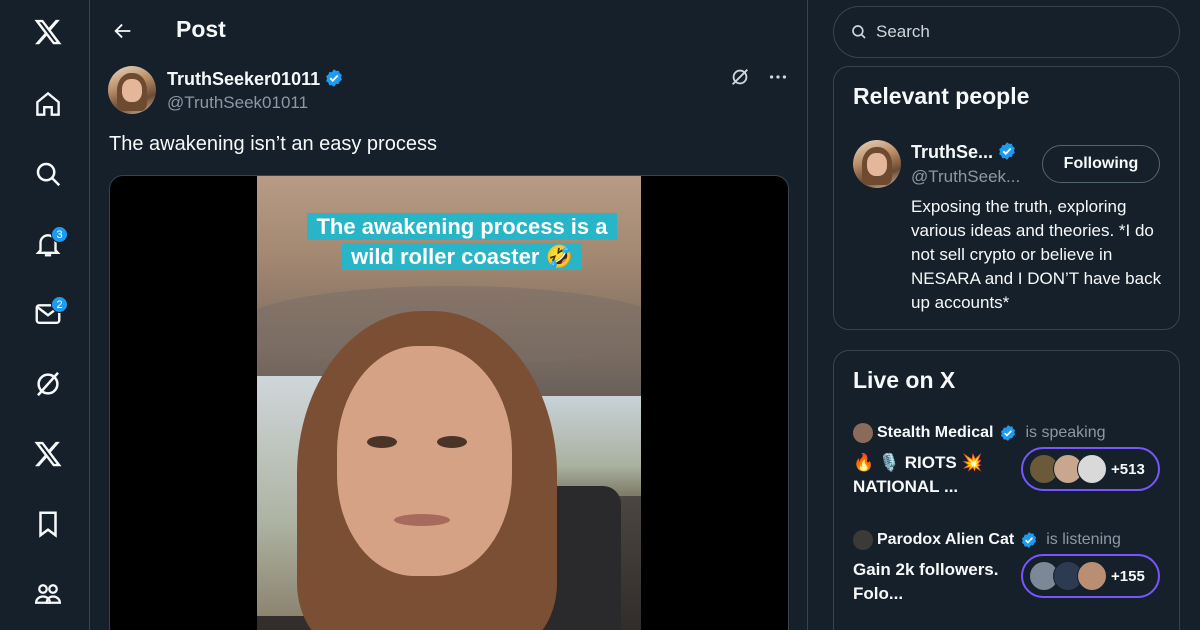 The height and width of the screenshot is (630, 1200). Describe the element at coordinates (132, 90) in the screenshot. I see `author-avatar` at that location.